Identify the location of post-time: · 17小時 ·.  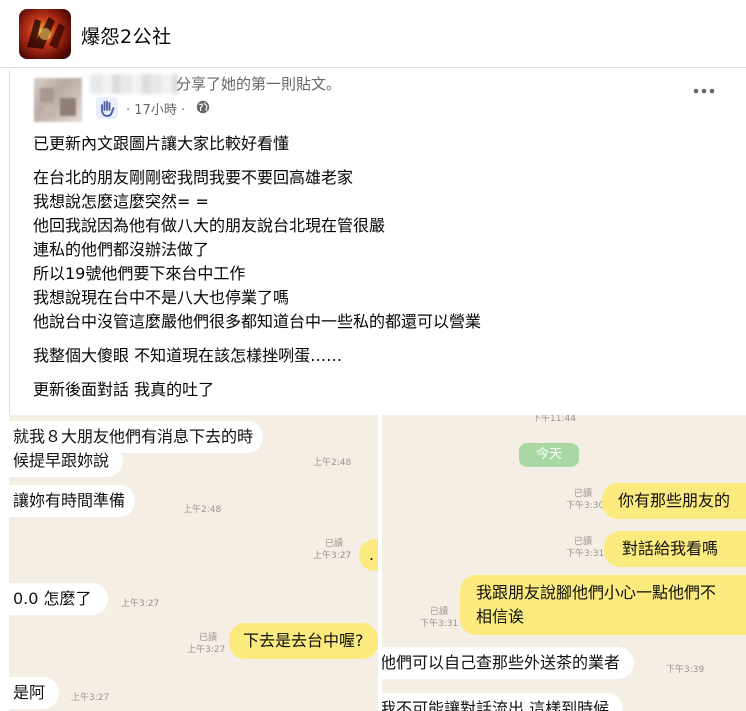
(155, 108).